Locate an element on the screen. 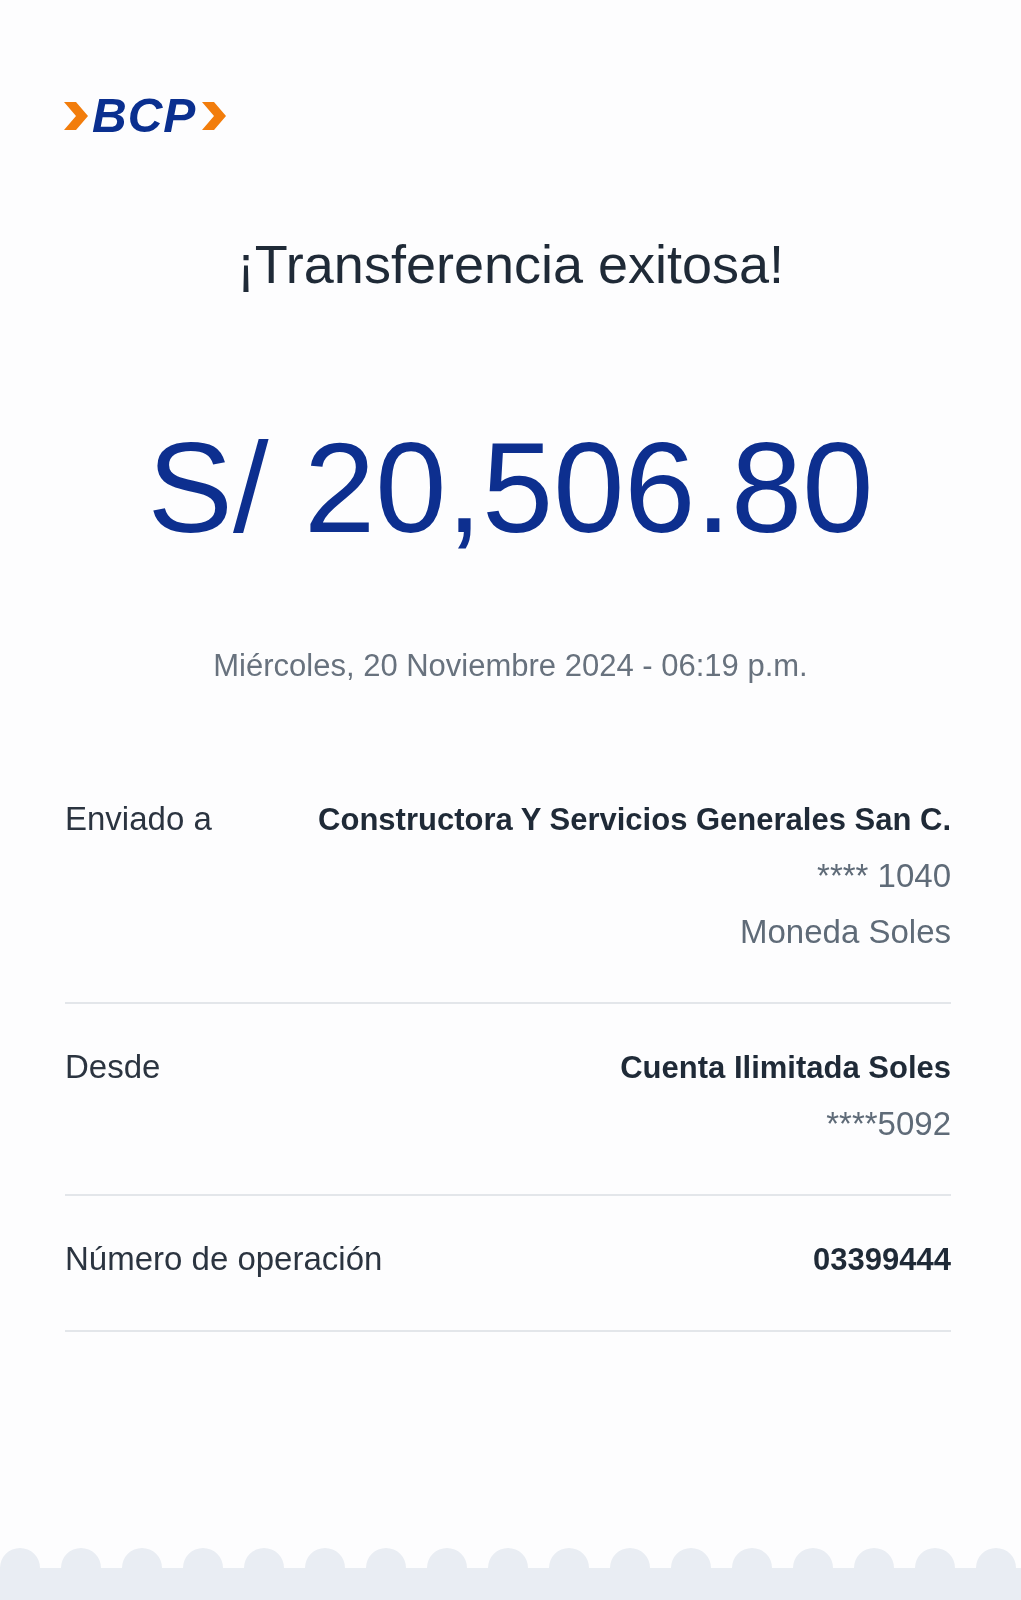 This screenshot has height=1600, width=1021. detail-label: Enviado a is located at coordinates (138, 819).